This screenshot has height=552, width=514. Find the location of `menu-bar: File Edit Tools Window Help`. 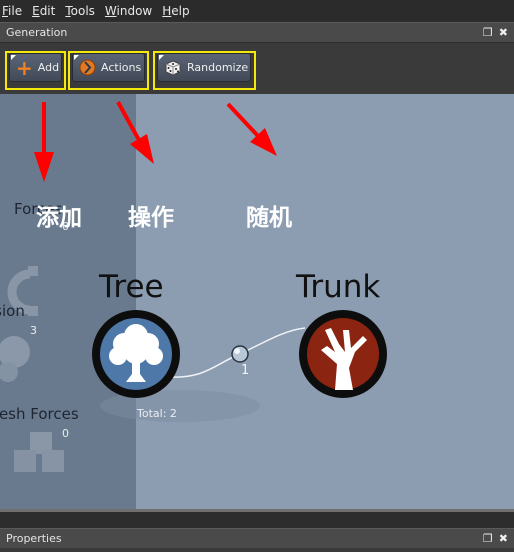

menu-bar: File Edit Tools Window Help is located at coordinates (257, 10).